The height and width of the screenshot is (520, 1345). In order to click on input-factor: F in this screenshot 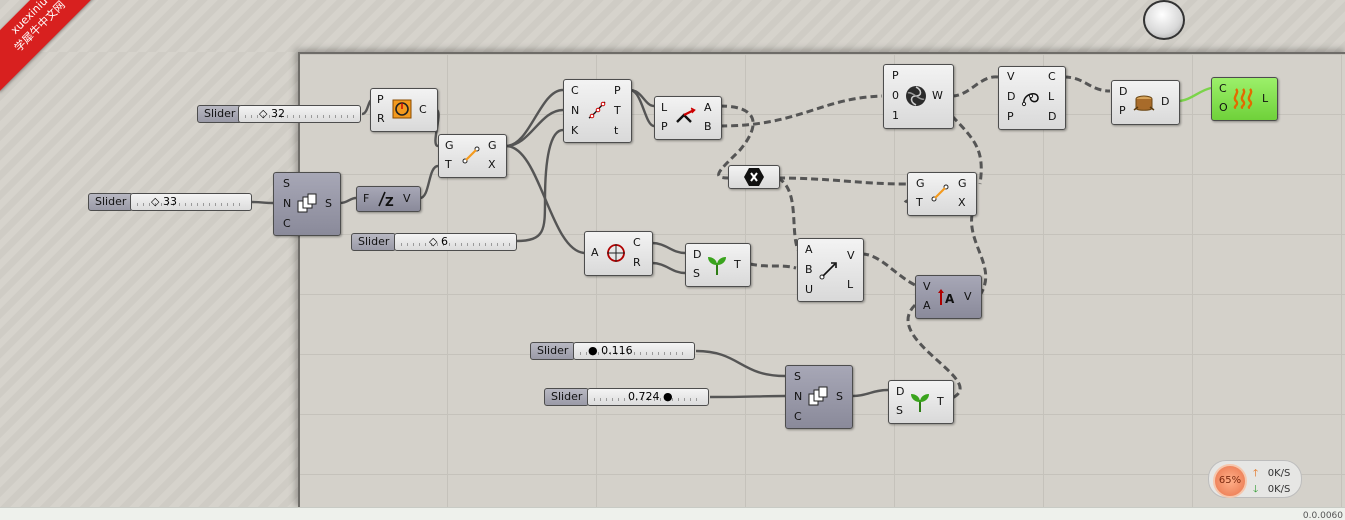, I will do `click(366, 198)`.